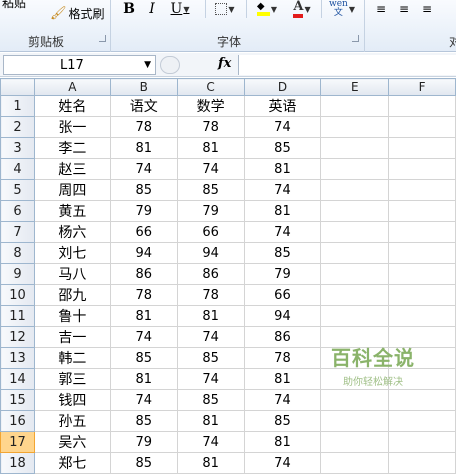 The image size is (456, 474). What do you see at coordinates (17, 106) in the screenshot?
I see `row-header: 1` at bounding box center [17, 106].